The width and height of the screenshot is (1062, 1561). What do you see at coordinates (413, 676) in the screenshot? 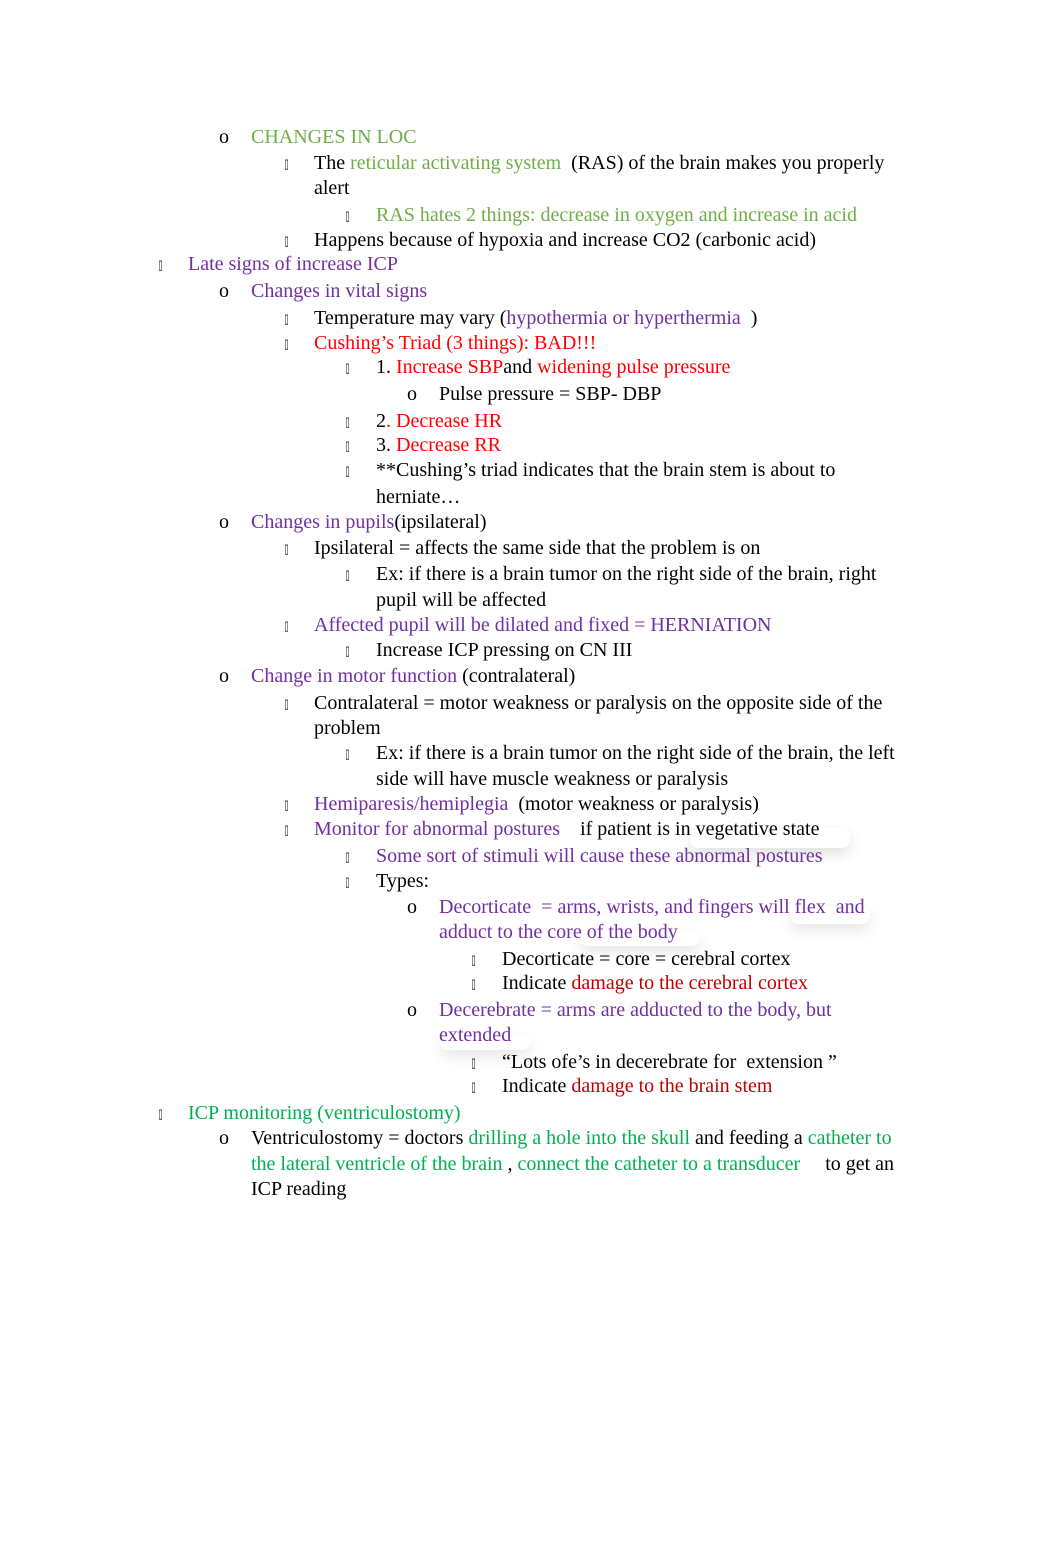
I see `text-line: Change in motor function (contralateral)` at bounding box center [413, 676].